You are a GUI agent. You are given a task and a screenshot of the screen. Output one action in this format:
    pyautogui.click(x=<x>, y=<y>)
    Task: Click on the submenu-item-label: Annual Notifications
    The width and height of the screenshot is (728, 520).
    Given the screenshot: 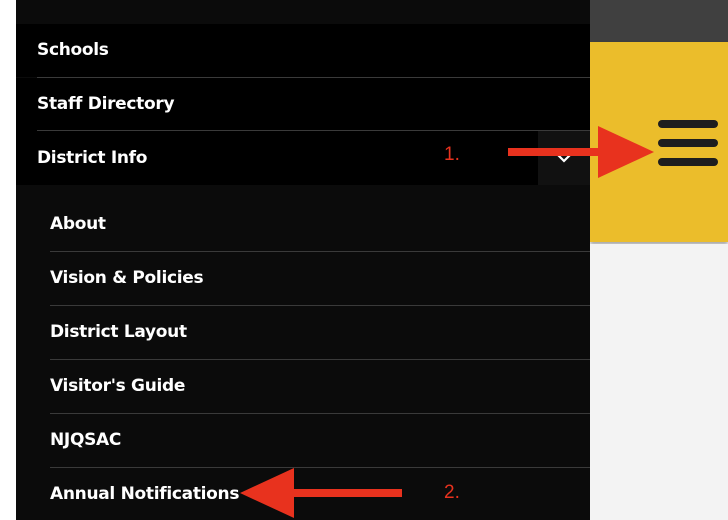 What is the action you would take?
    pyautogui.click(x=145, y=494)
    